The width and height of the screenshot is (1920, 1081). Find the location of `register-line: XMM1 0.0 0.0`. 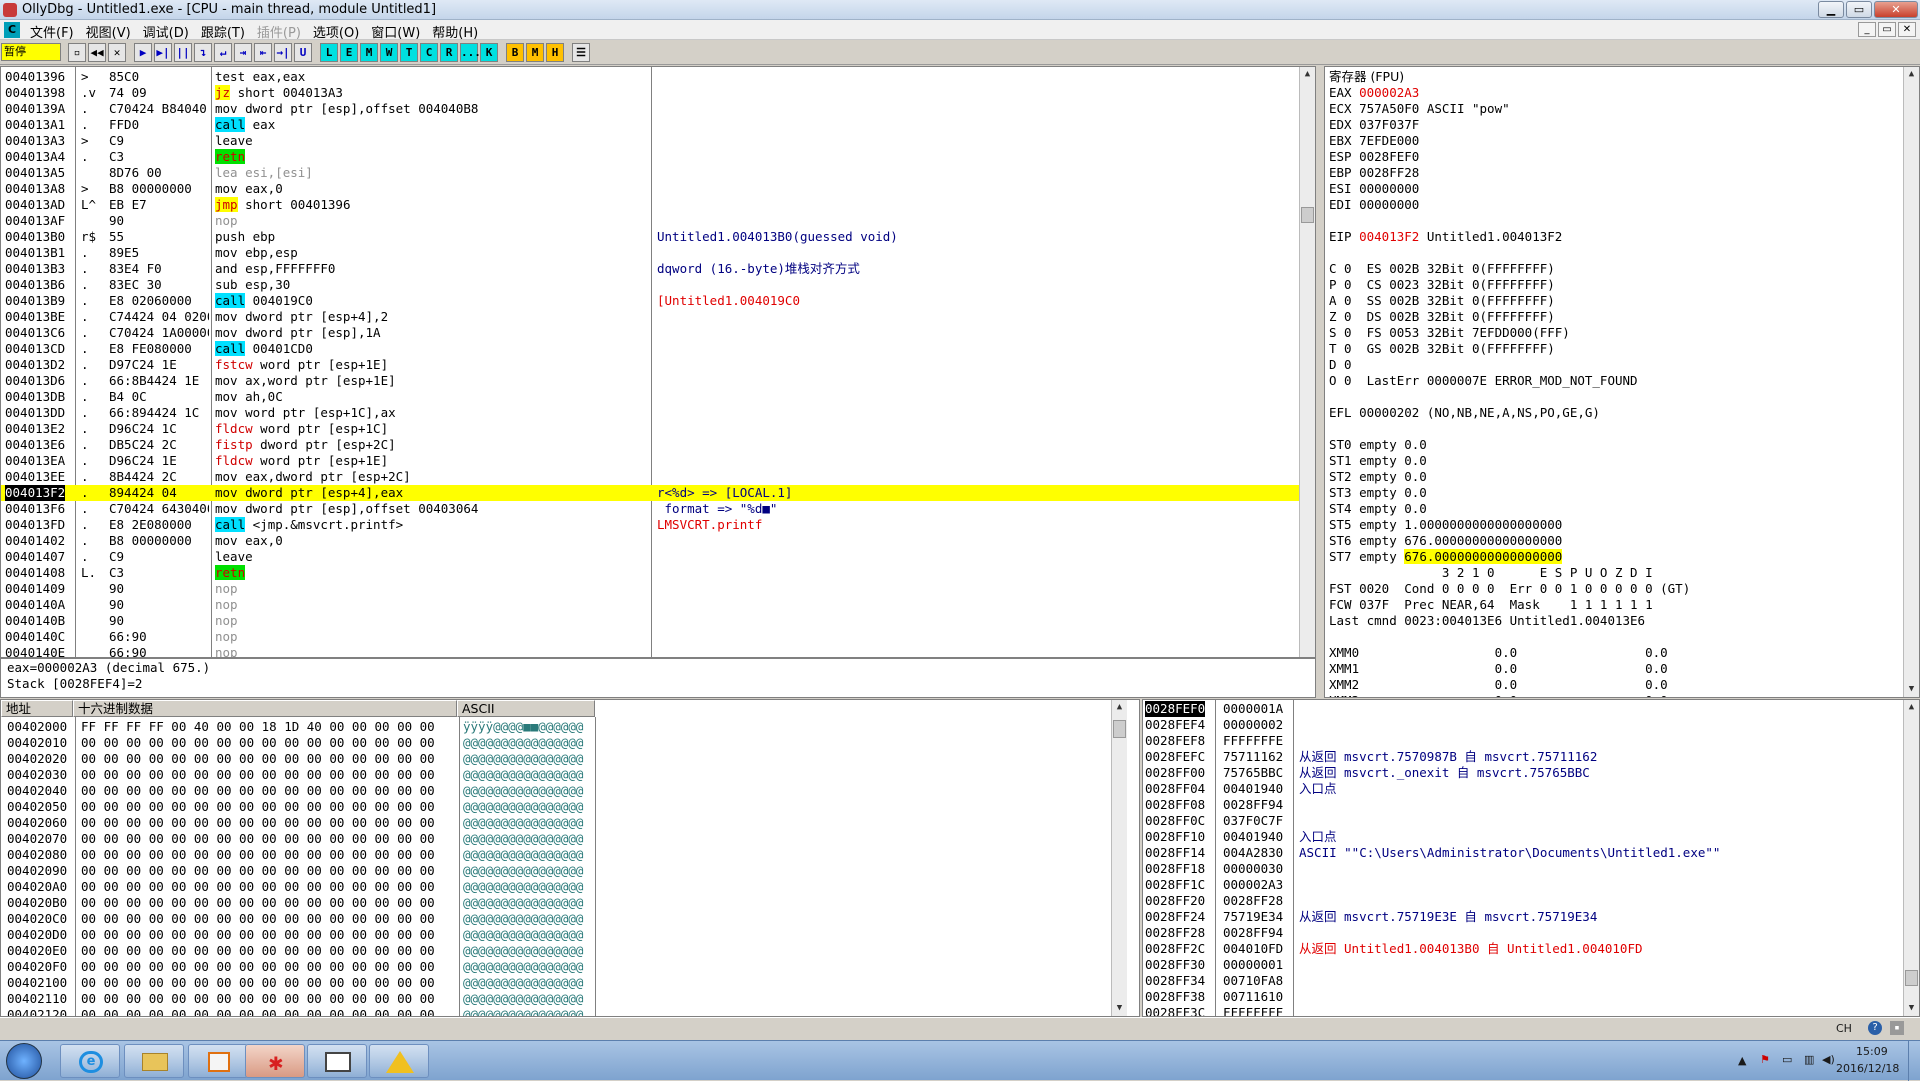

register-line: XMM1 0.0 0.0 is located at coordinates (1498, 669).